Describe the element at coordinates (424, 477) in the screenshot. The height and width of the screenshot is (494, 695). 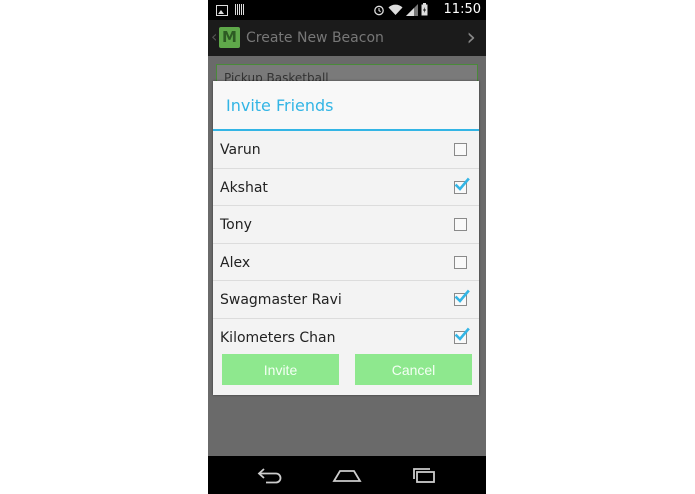
I see `recent-apps-icon` at that location.